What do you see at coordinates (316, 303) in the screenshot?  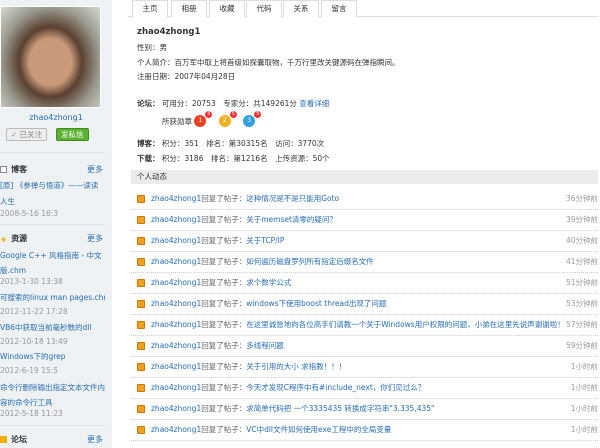 I see `activity-post-link: windows下使用boost thread出现了问题` at bounding box center [316, 303].